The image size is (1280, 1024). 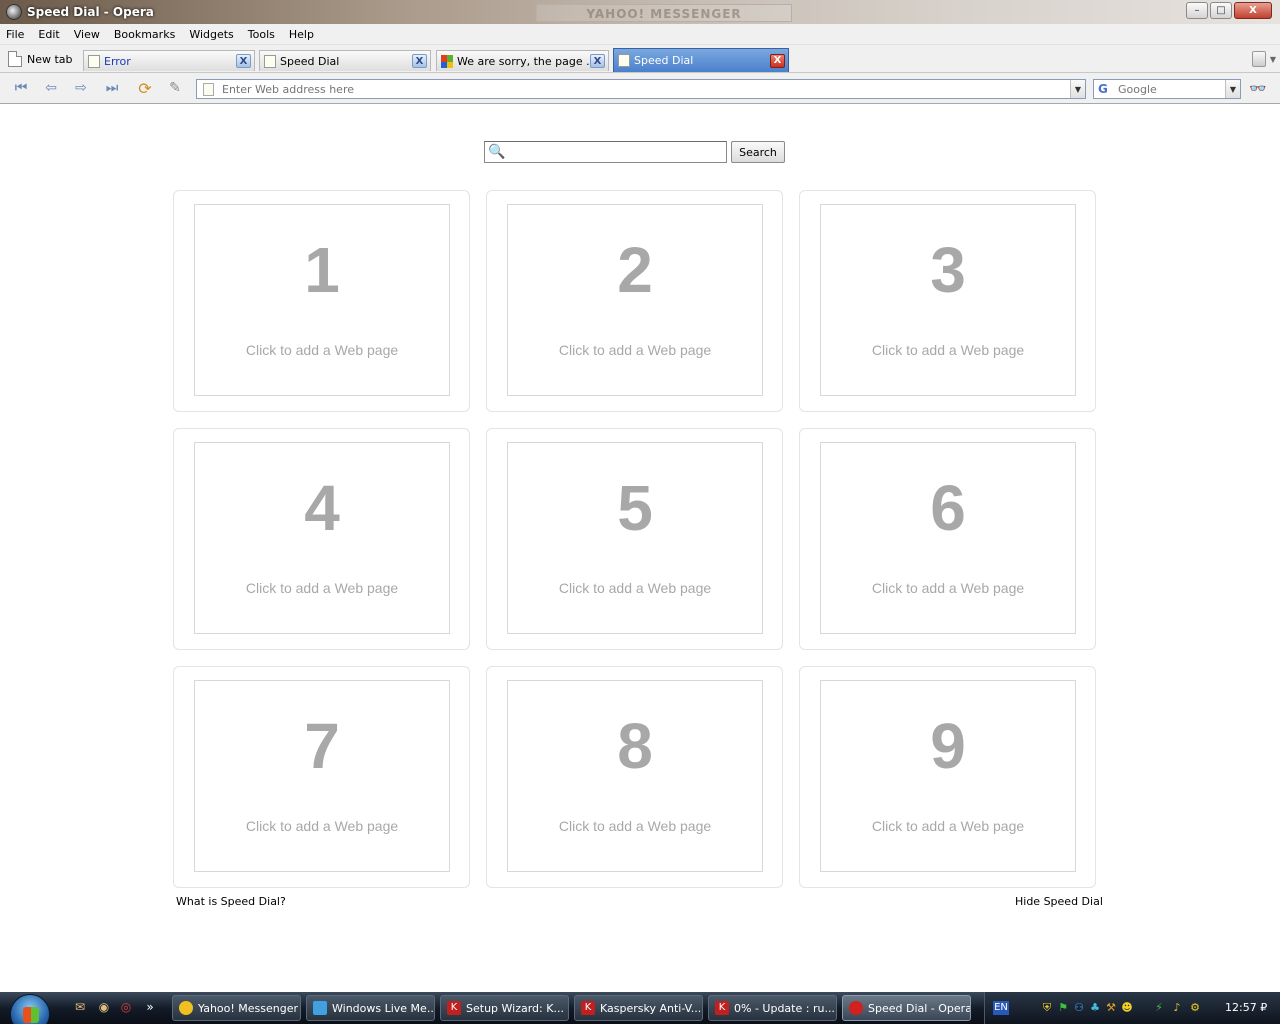 I want to click on tab-sorry-page: We are sorry, the page ... X, so click(x=522, y=60).